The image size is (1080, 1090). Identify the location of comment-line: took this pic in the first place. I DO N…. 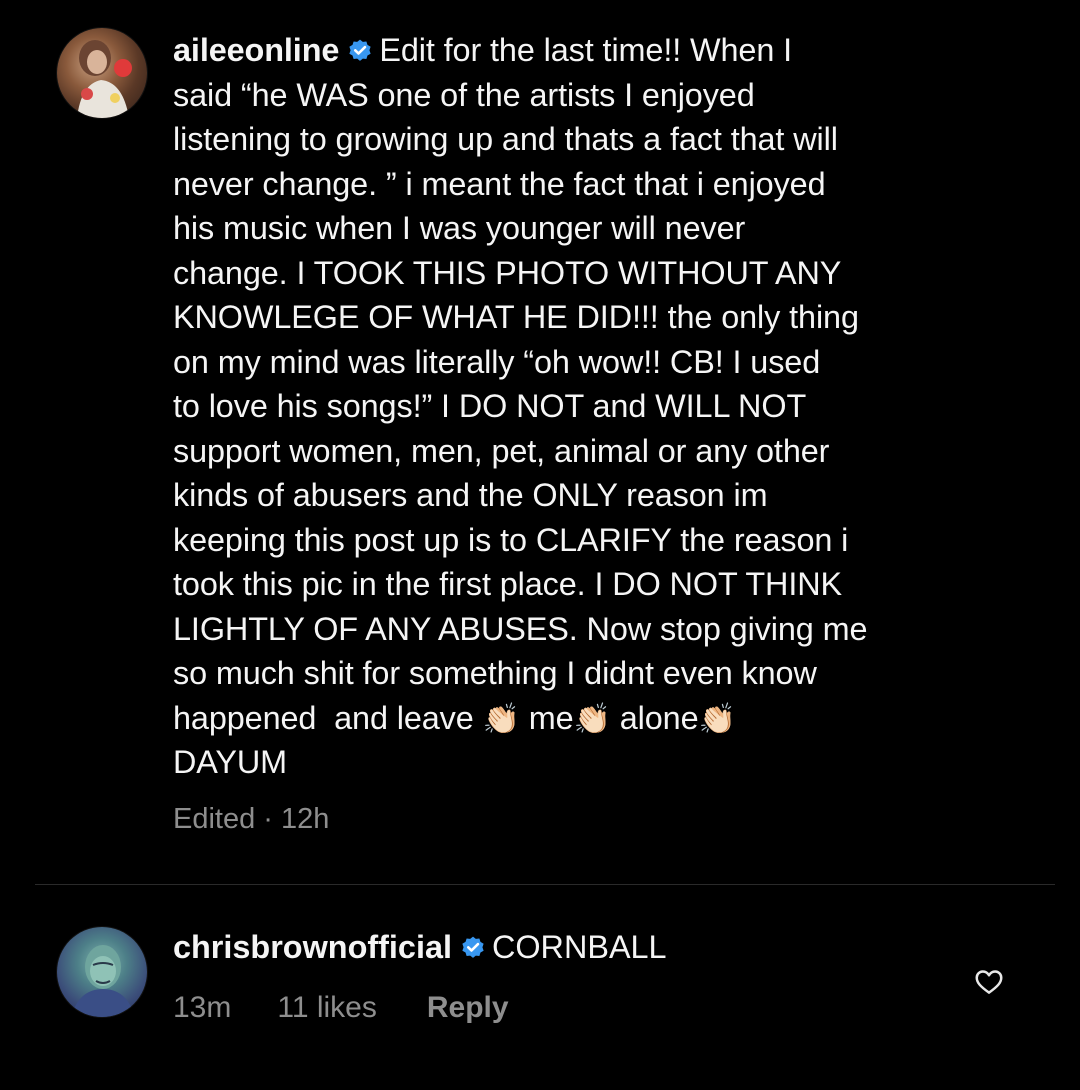
(508, 584).